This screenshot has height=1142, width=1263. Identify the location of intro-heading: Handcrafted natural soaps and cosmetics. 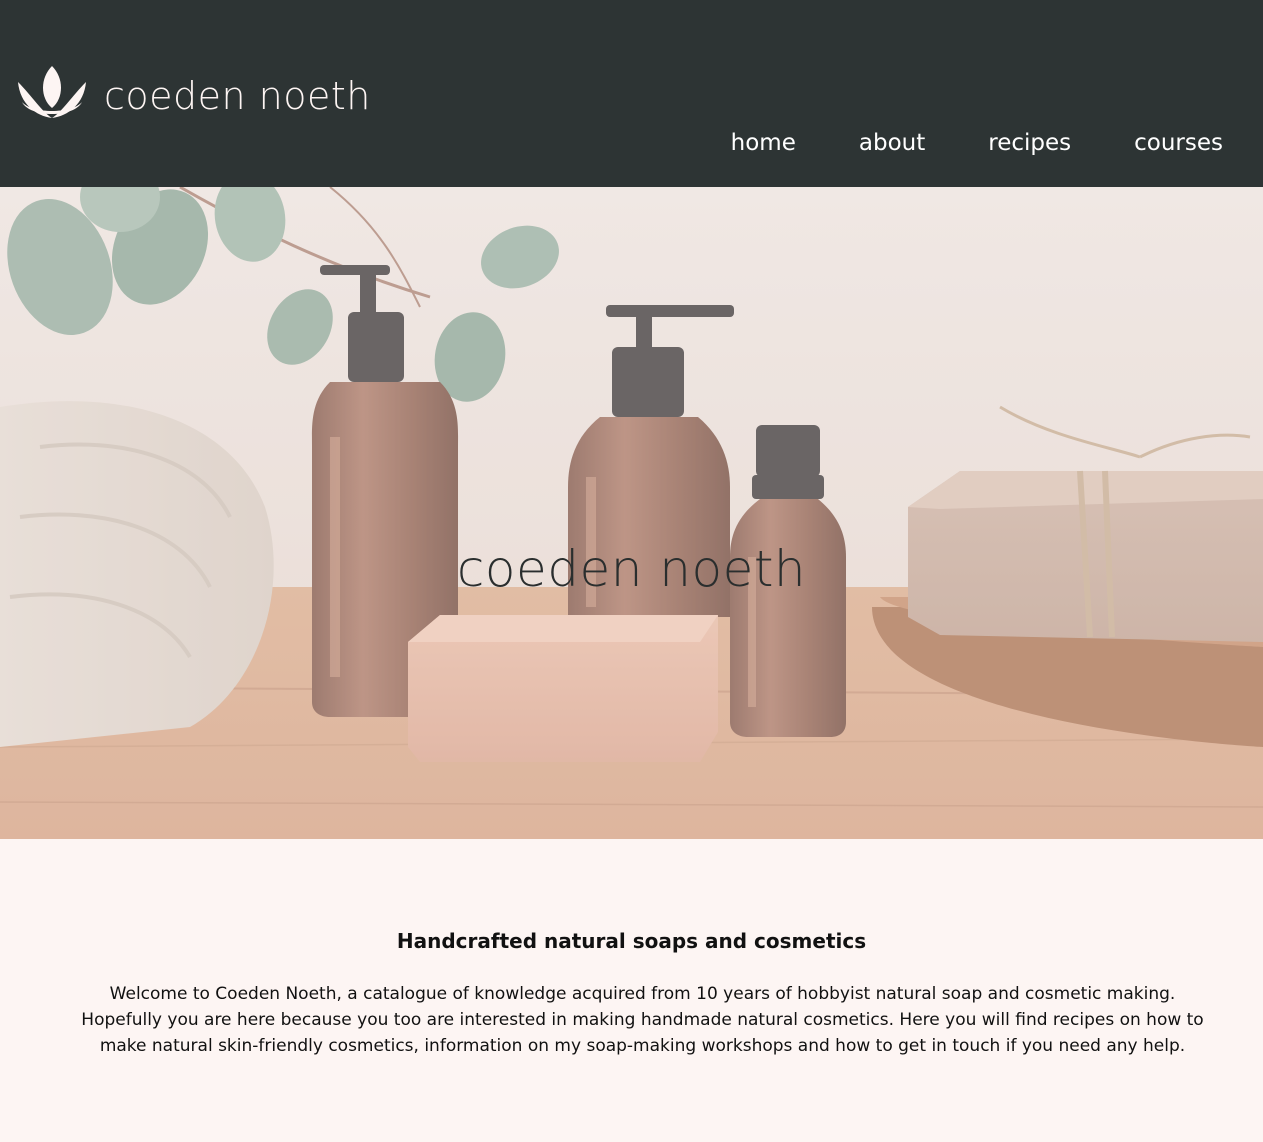
(631, 941).